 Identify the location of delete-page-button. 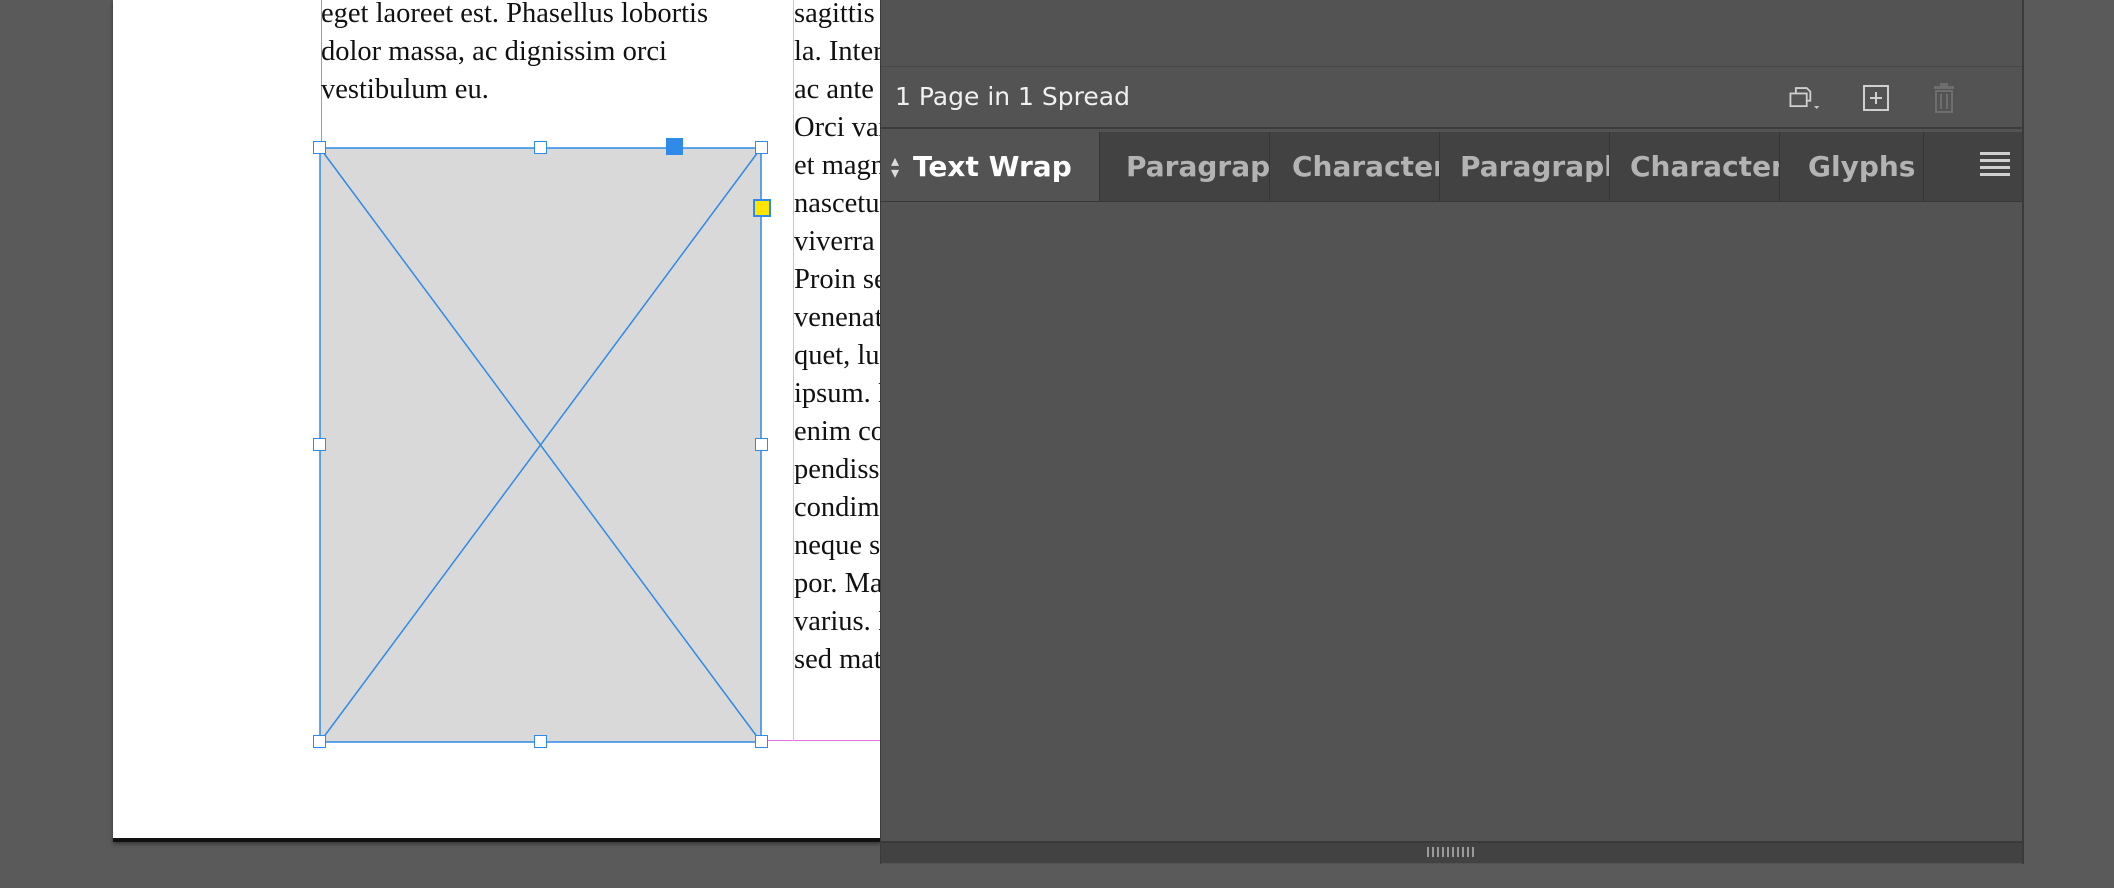
(1944, 98).